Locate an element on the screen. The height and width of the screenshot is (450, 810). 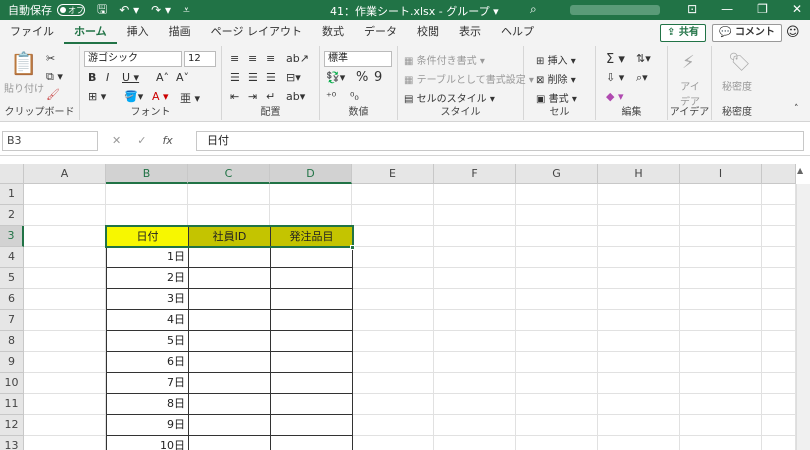
font-color-icon: A ▾ is located at coordinates (160, 96).